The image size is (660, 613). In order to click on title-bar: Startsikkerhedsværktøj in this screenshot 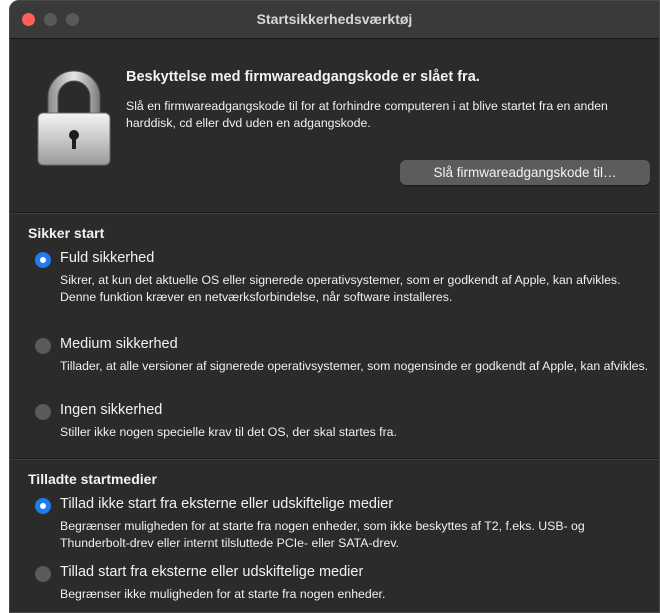, I will do `click(334, 20)`.